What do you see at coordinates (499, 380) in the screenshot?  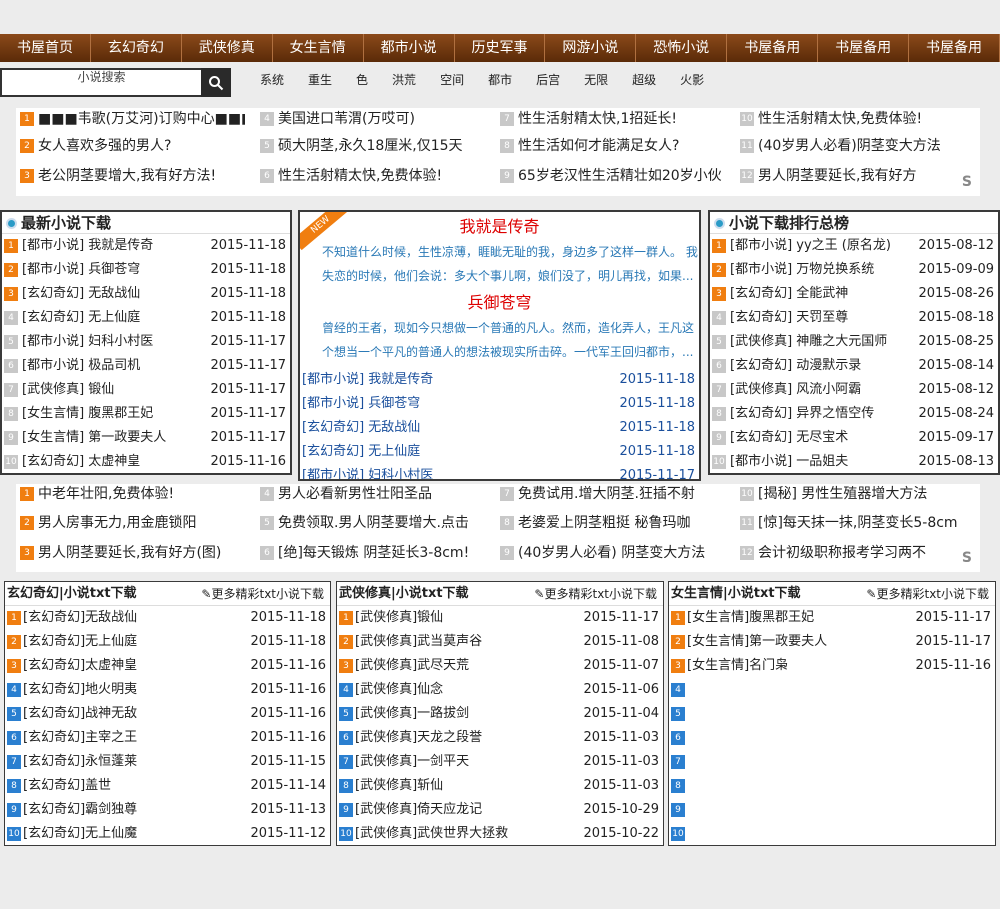 I see `list-item: [都市小说] 我就是传奇 2015-11-18` at bounding box center [499, 380].